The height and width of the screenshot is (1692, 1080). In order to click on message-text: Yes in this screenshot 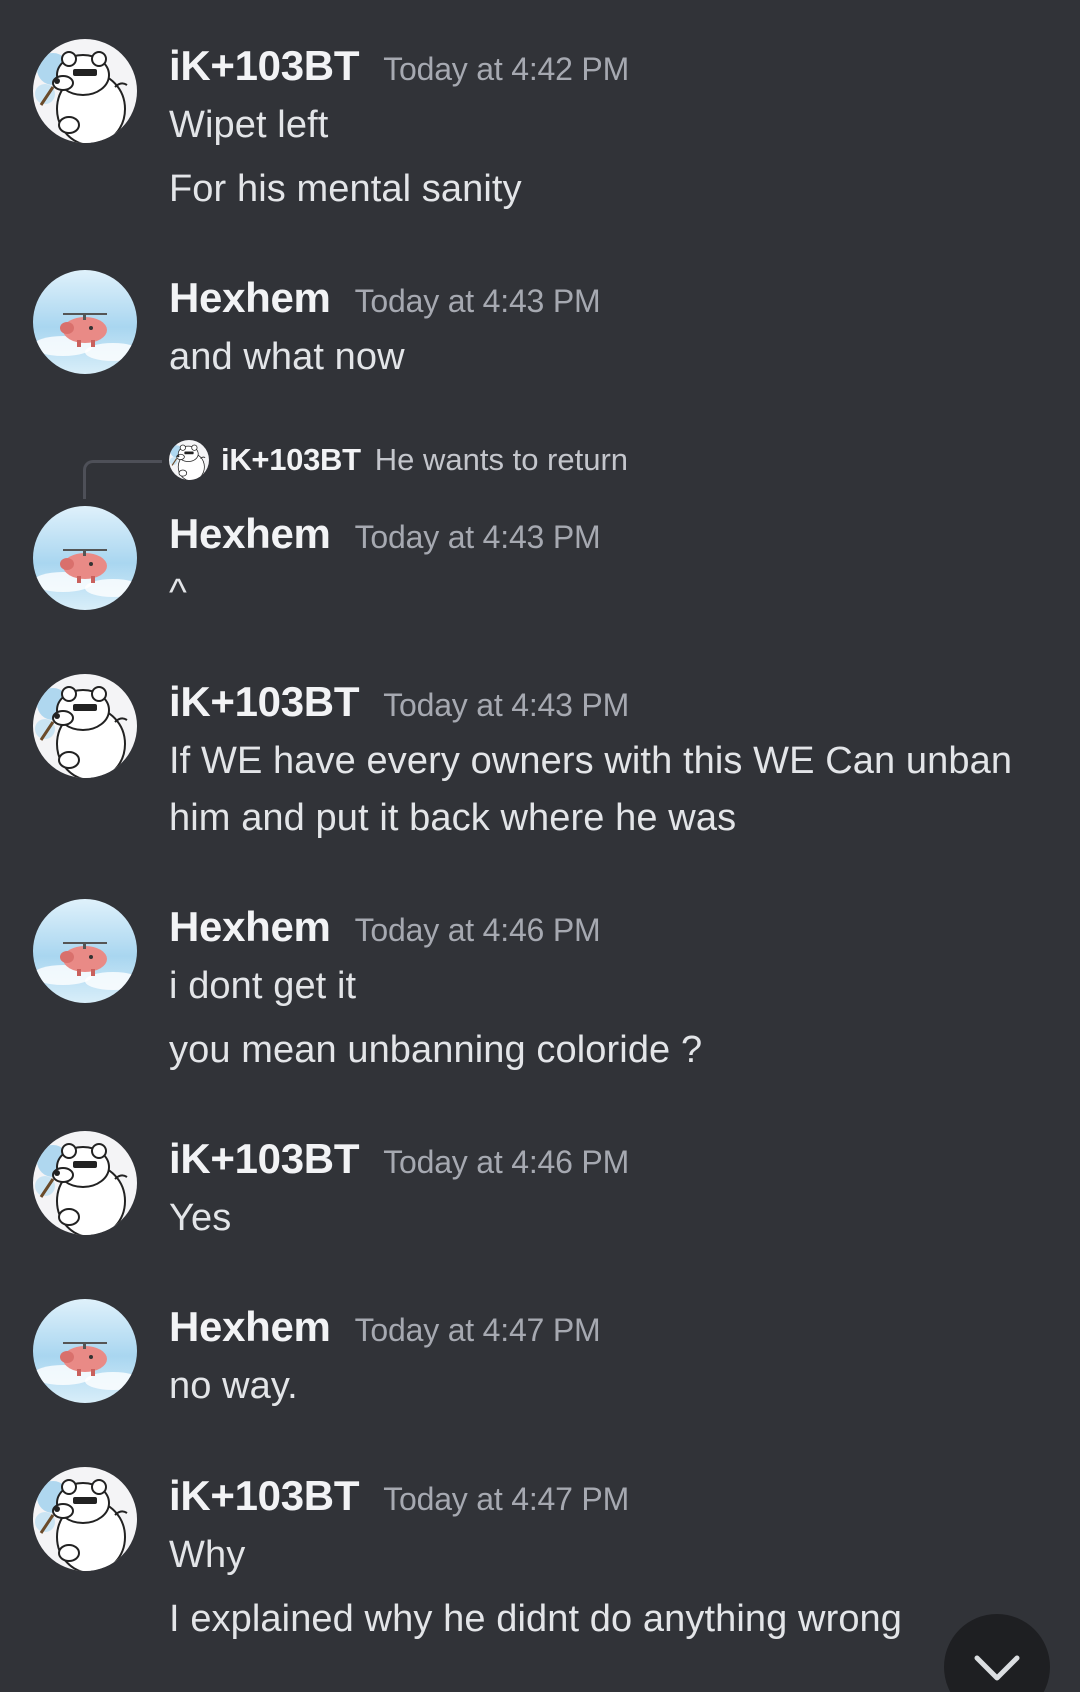, I will do `click(200, 1218)`.